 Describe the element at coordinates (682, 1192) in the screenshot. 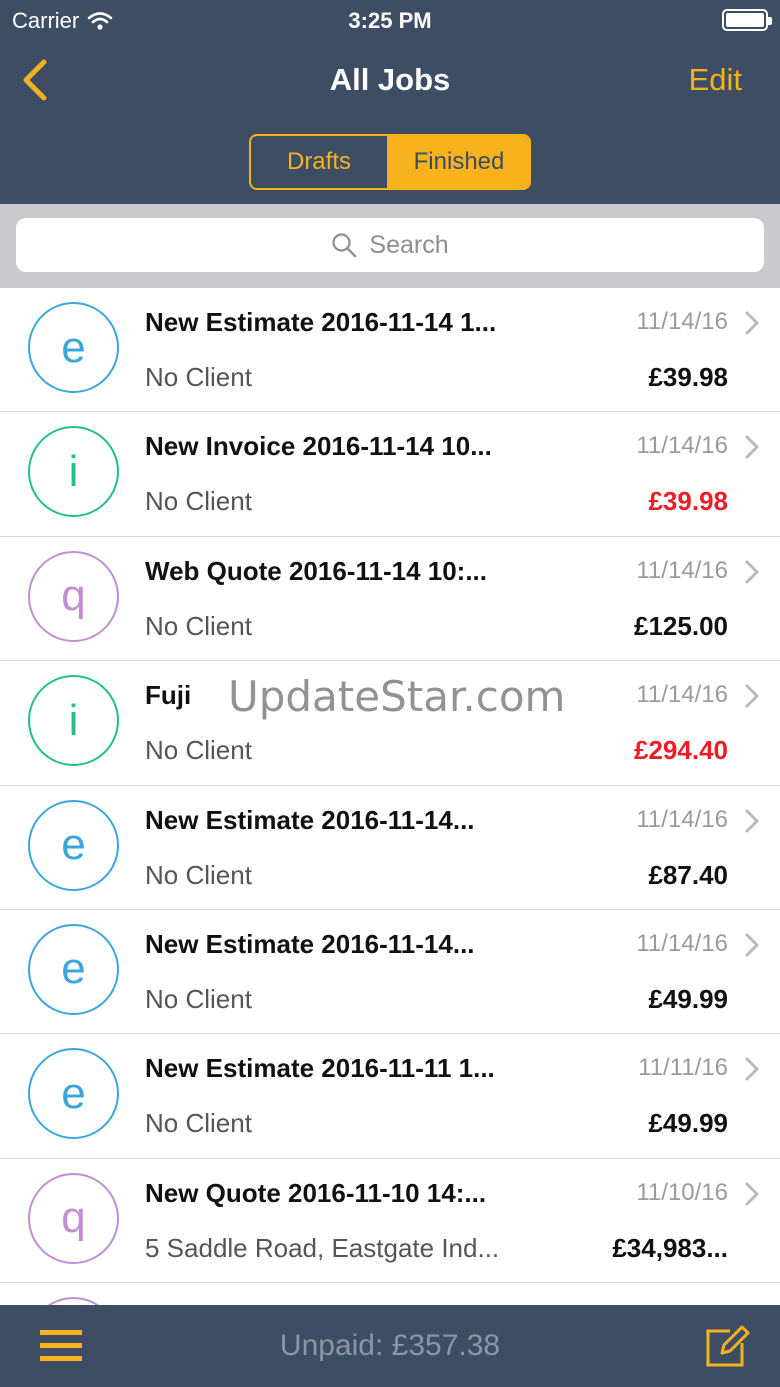

I see `job-date: 11/10/16` at that location.